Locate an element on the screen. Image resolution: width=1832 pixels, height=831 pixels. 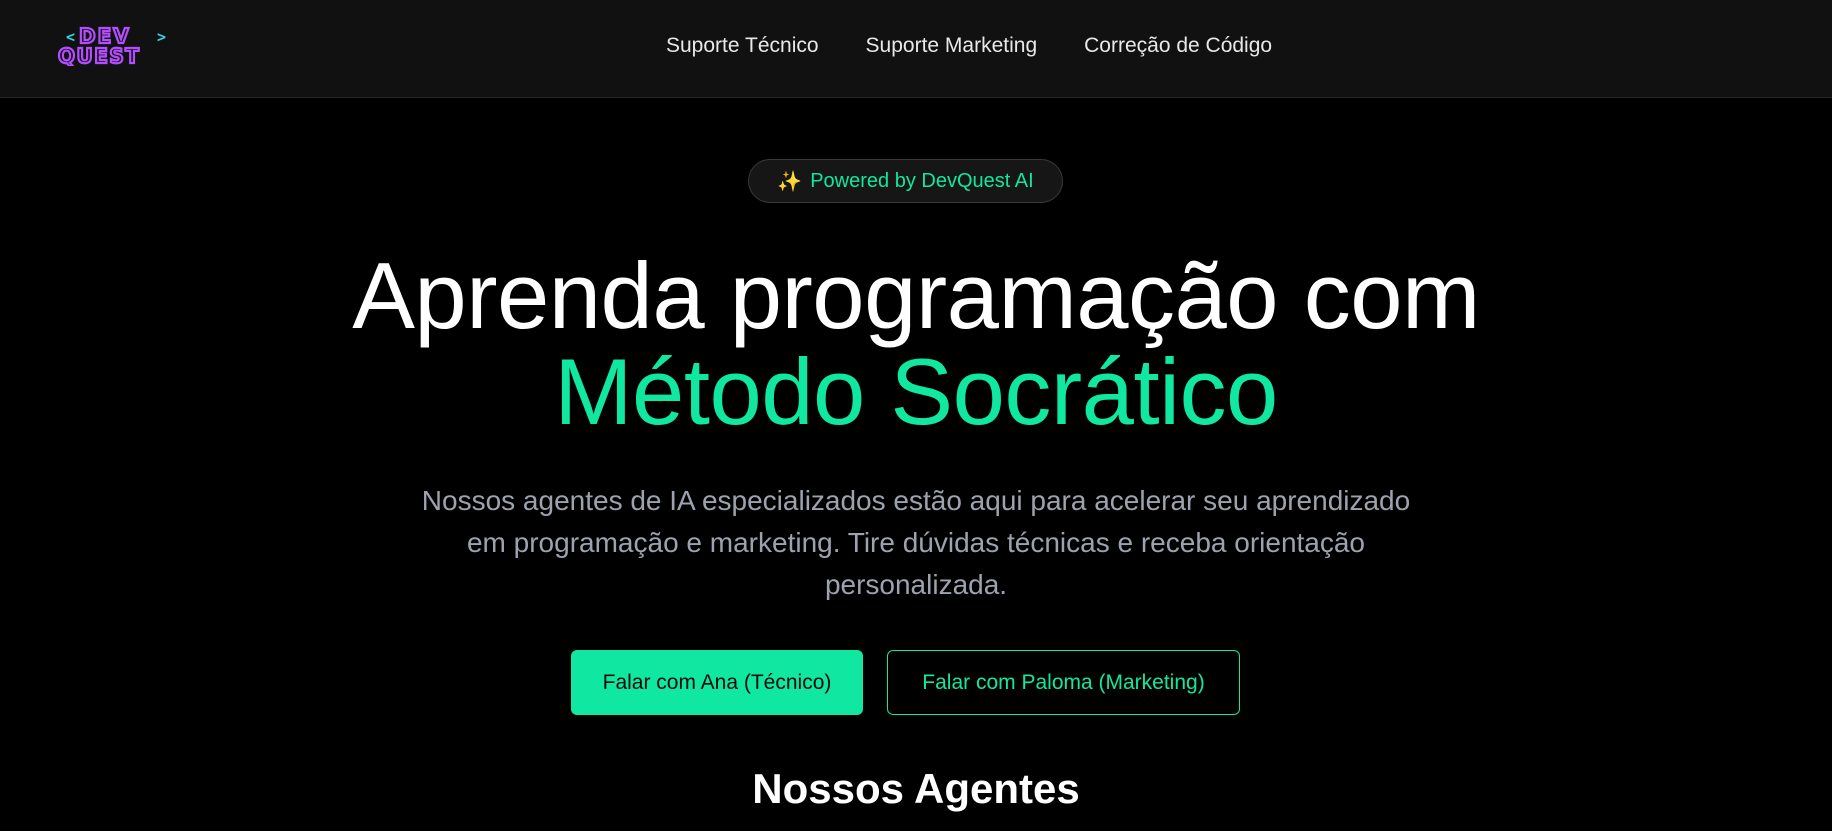
talk-to-ana-button: Falar com Ana (Técnico) is located at coordinates (717, 682).